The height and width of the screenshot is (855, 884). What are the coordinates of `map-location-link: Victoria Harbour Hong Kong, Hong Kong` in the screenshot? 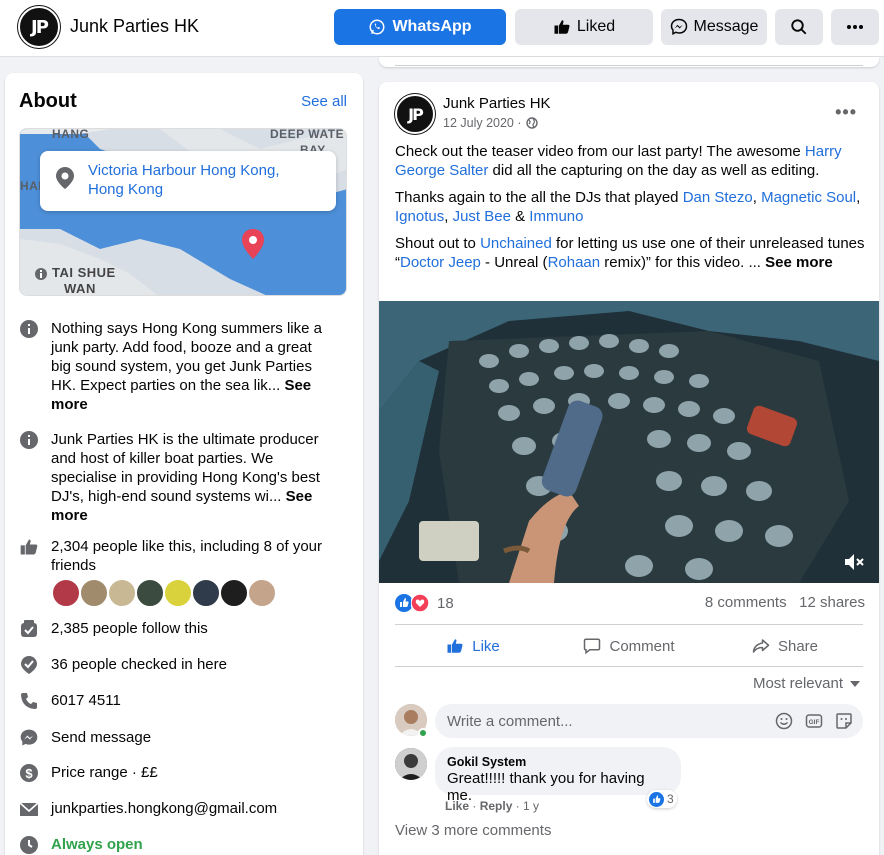 It's located at (198, 180).